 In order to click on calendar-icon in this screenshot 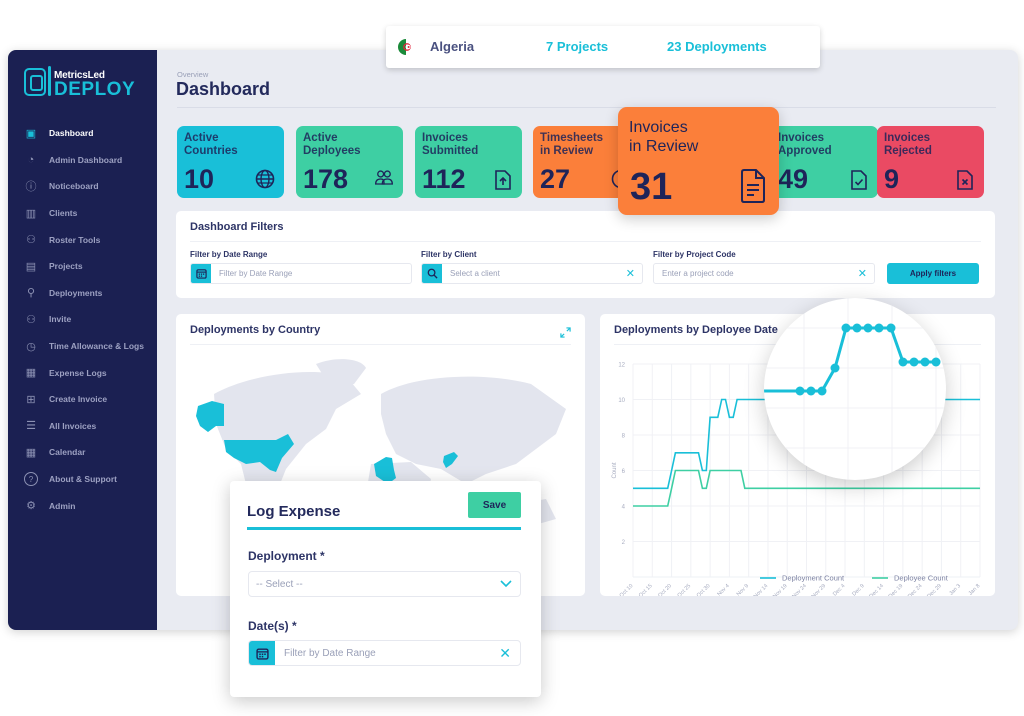, I will do `click(201, 273)`.